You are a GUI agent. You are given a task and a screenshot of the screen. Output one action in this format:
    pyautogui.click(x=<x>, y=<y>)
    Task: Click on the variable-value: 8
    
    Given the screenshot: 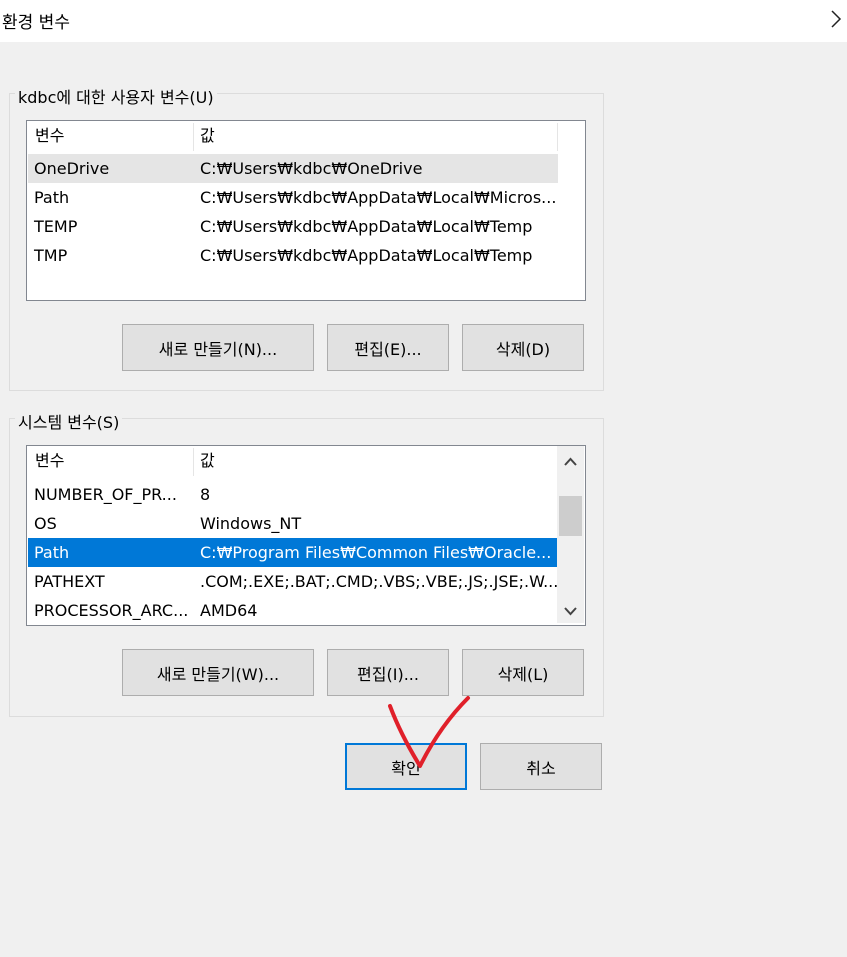 What is the action you would take?
    pyautogui.click(x=205, y=494)
    